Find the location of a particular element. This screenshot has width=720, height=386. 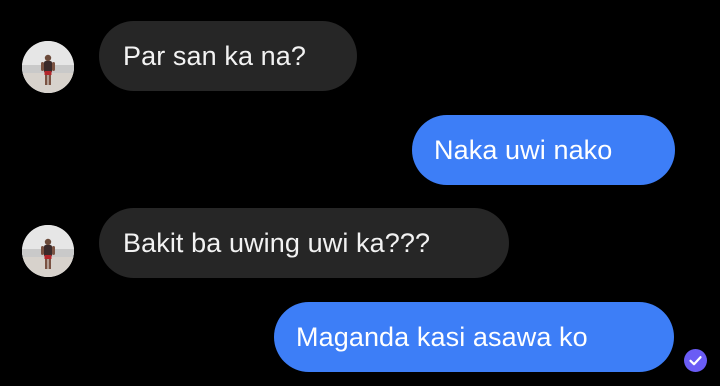

outgoing-message-bubble: Maganda kasi asawa ko is located at coordinates (474, 337).